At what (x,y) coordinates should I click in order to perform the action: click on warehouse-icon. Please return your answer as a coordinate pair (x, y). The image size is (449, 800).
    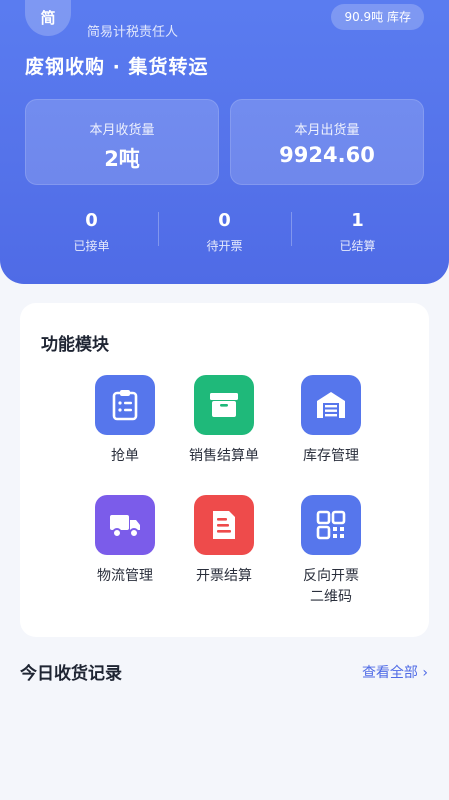
    Looking at the image, I should click on (331, 405).